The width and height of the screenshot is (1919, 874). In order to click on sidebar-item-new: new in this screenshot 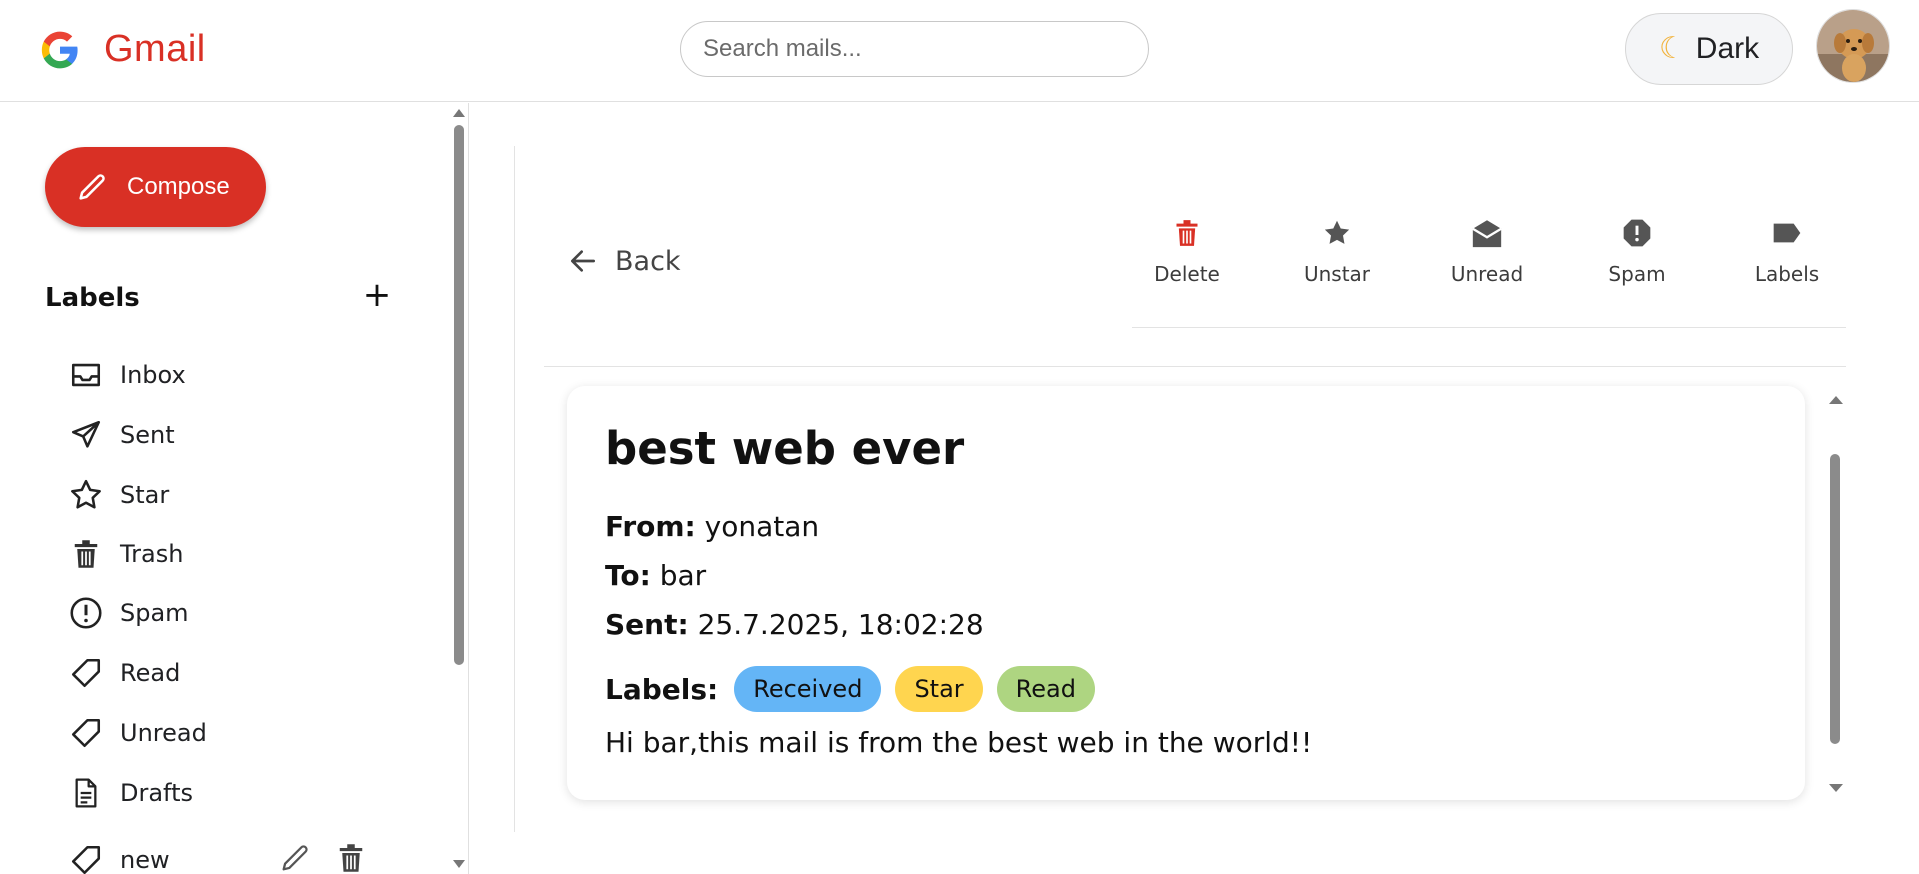, I will do `click(119, 857)`.